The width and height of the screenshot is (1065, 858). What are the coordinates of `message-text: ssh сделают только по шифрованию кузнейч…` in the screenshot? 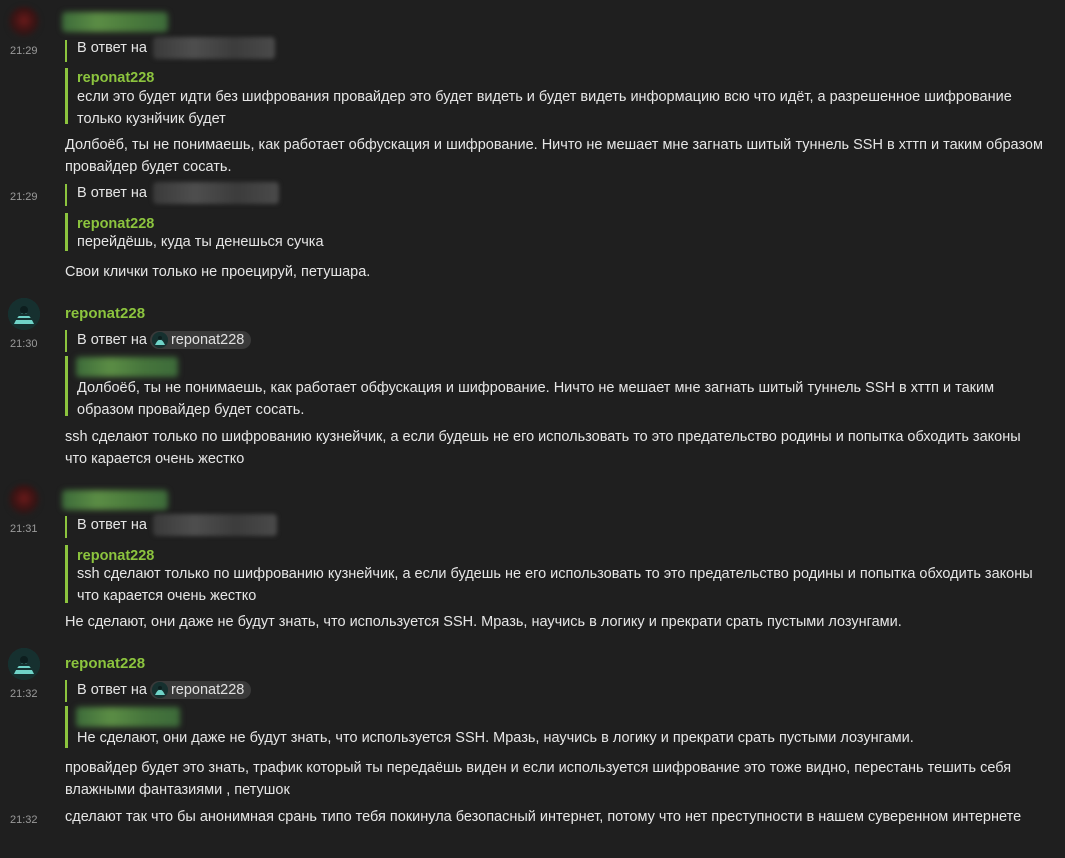 It's located at (543, 448).